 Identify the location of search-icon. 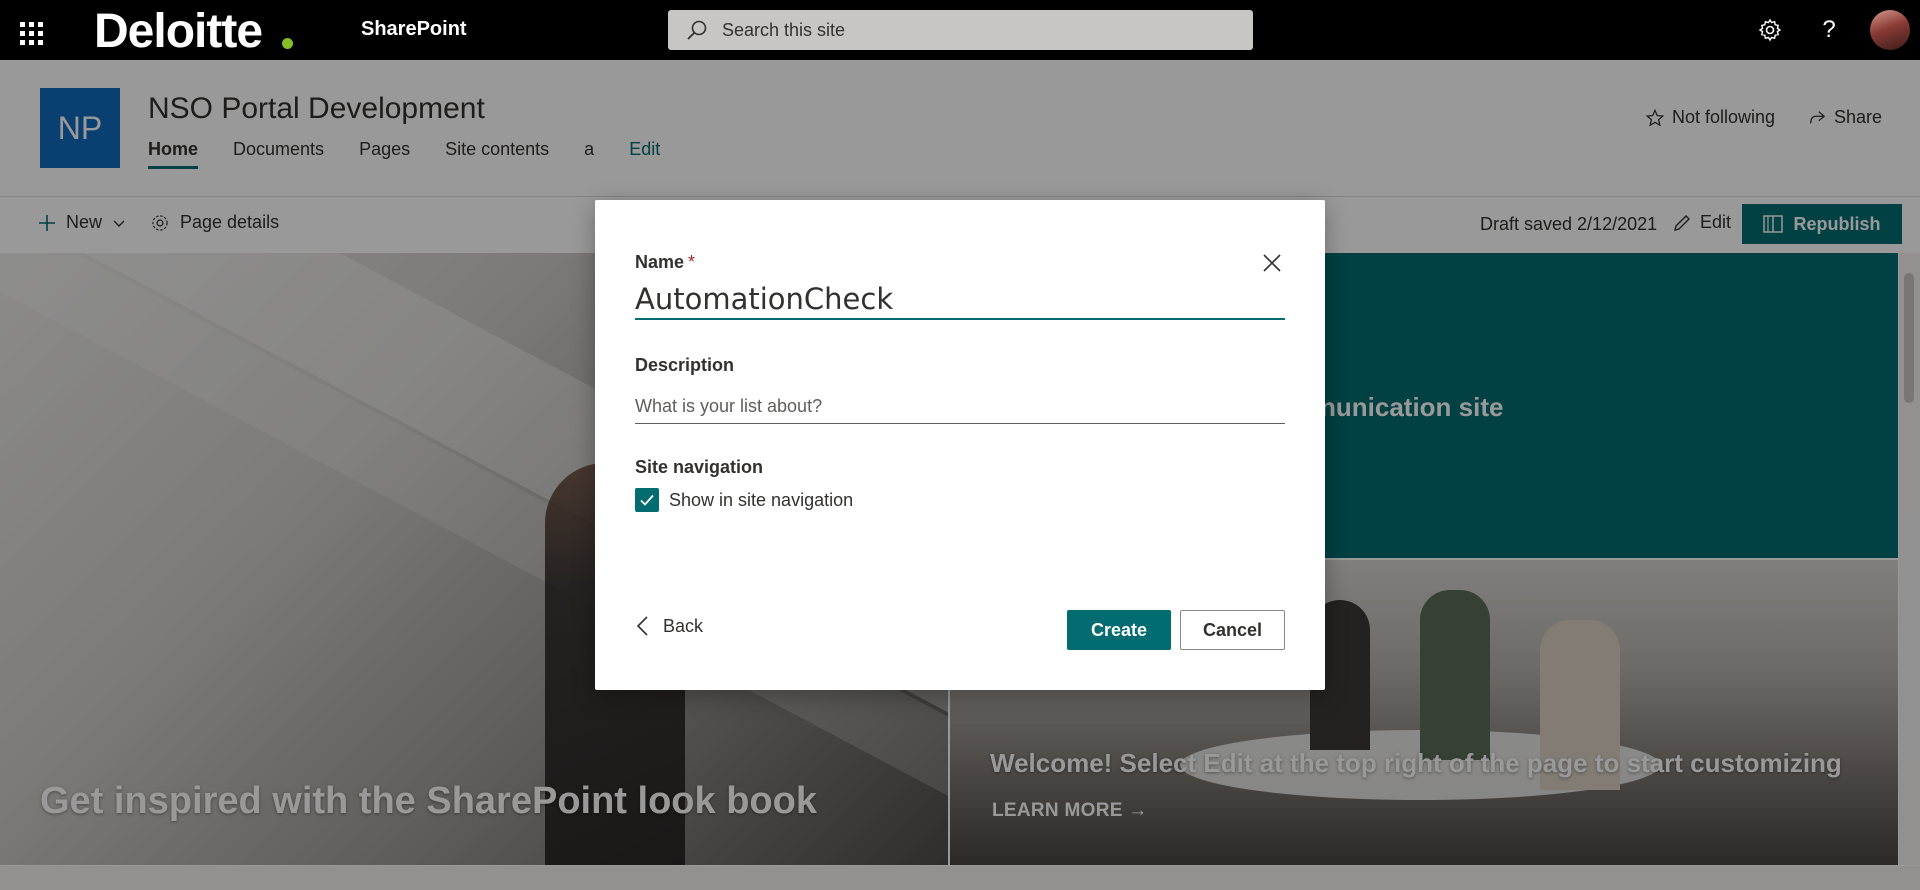
(697, 30).